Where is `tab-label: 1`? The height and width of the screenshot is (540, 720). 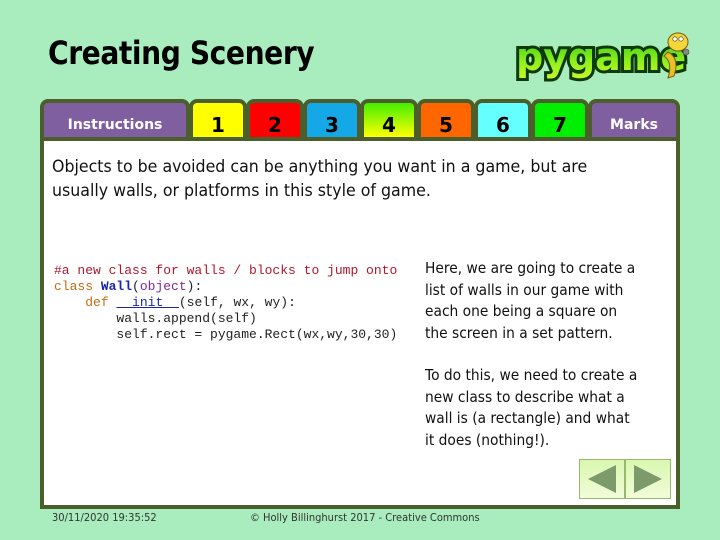
tab-label: 1 is located at coordinates (218, 125).